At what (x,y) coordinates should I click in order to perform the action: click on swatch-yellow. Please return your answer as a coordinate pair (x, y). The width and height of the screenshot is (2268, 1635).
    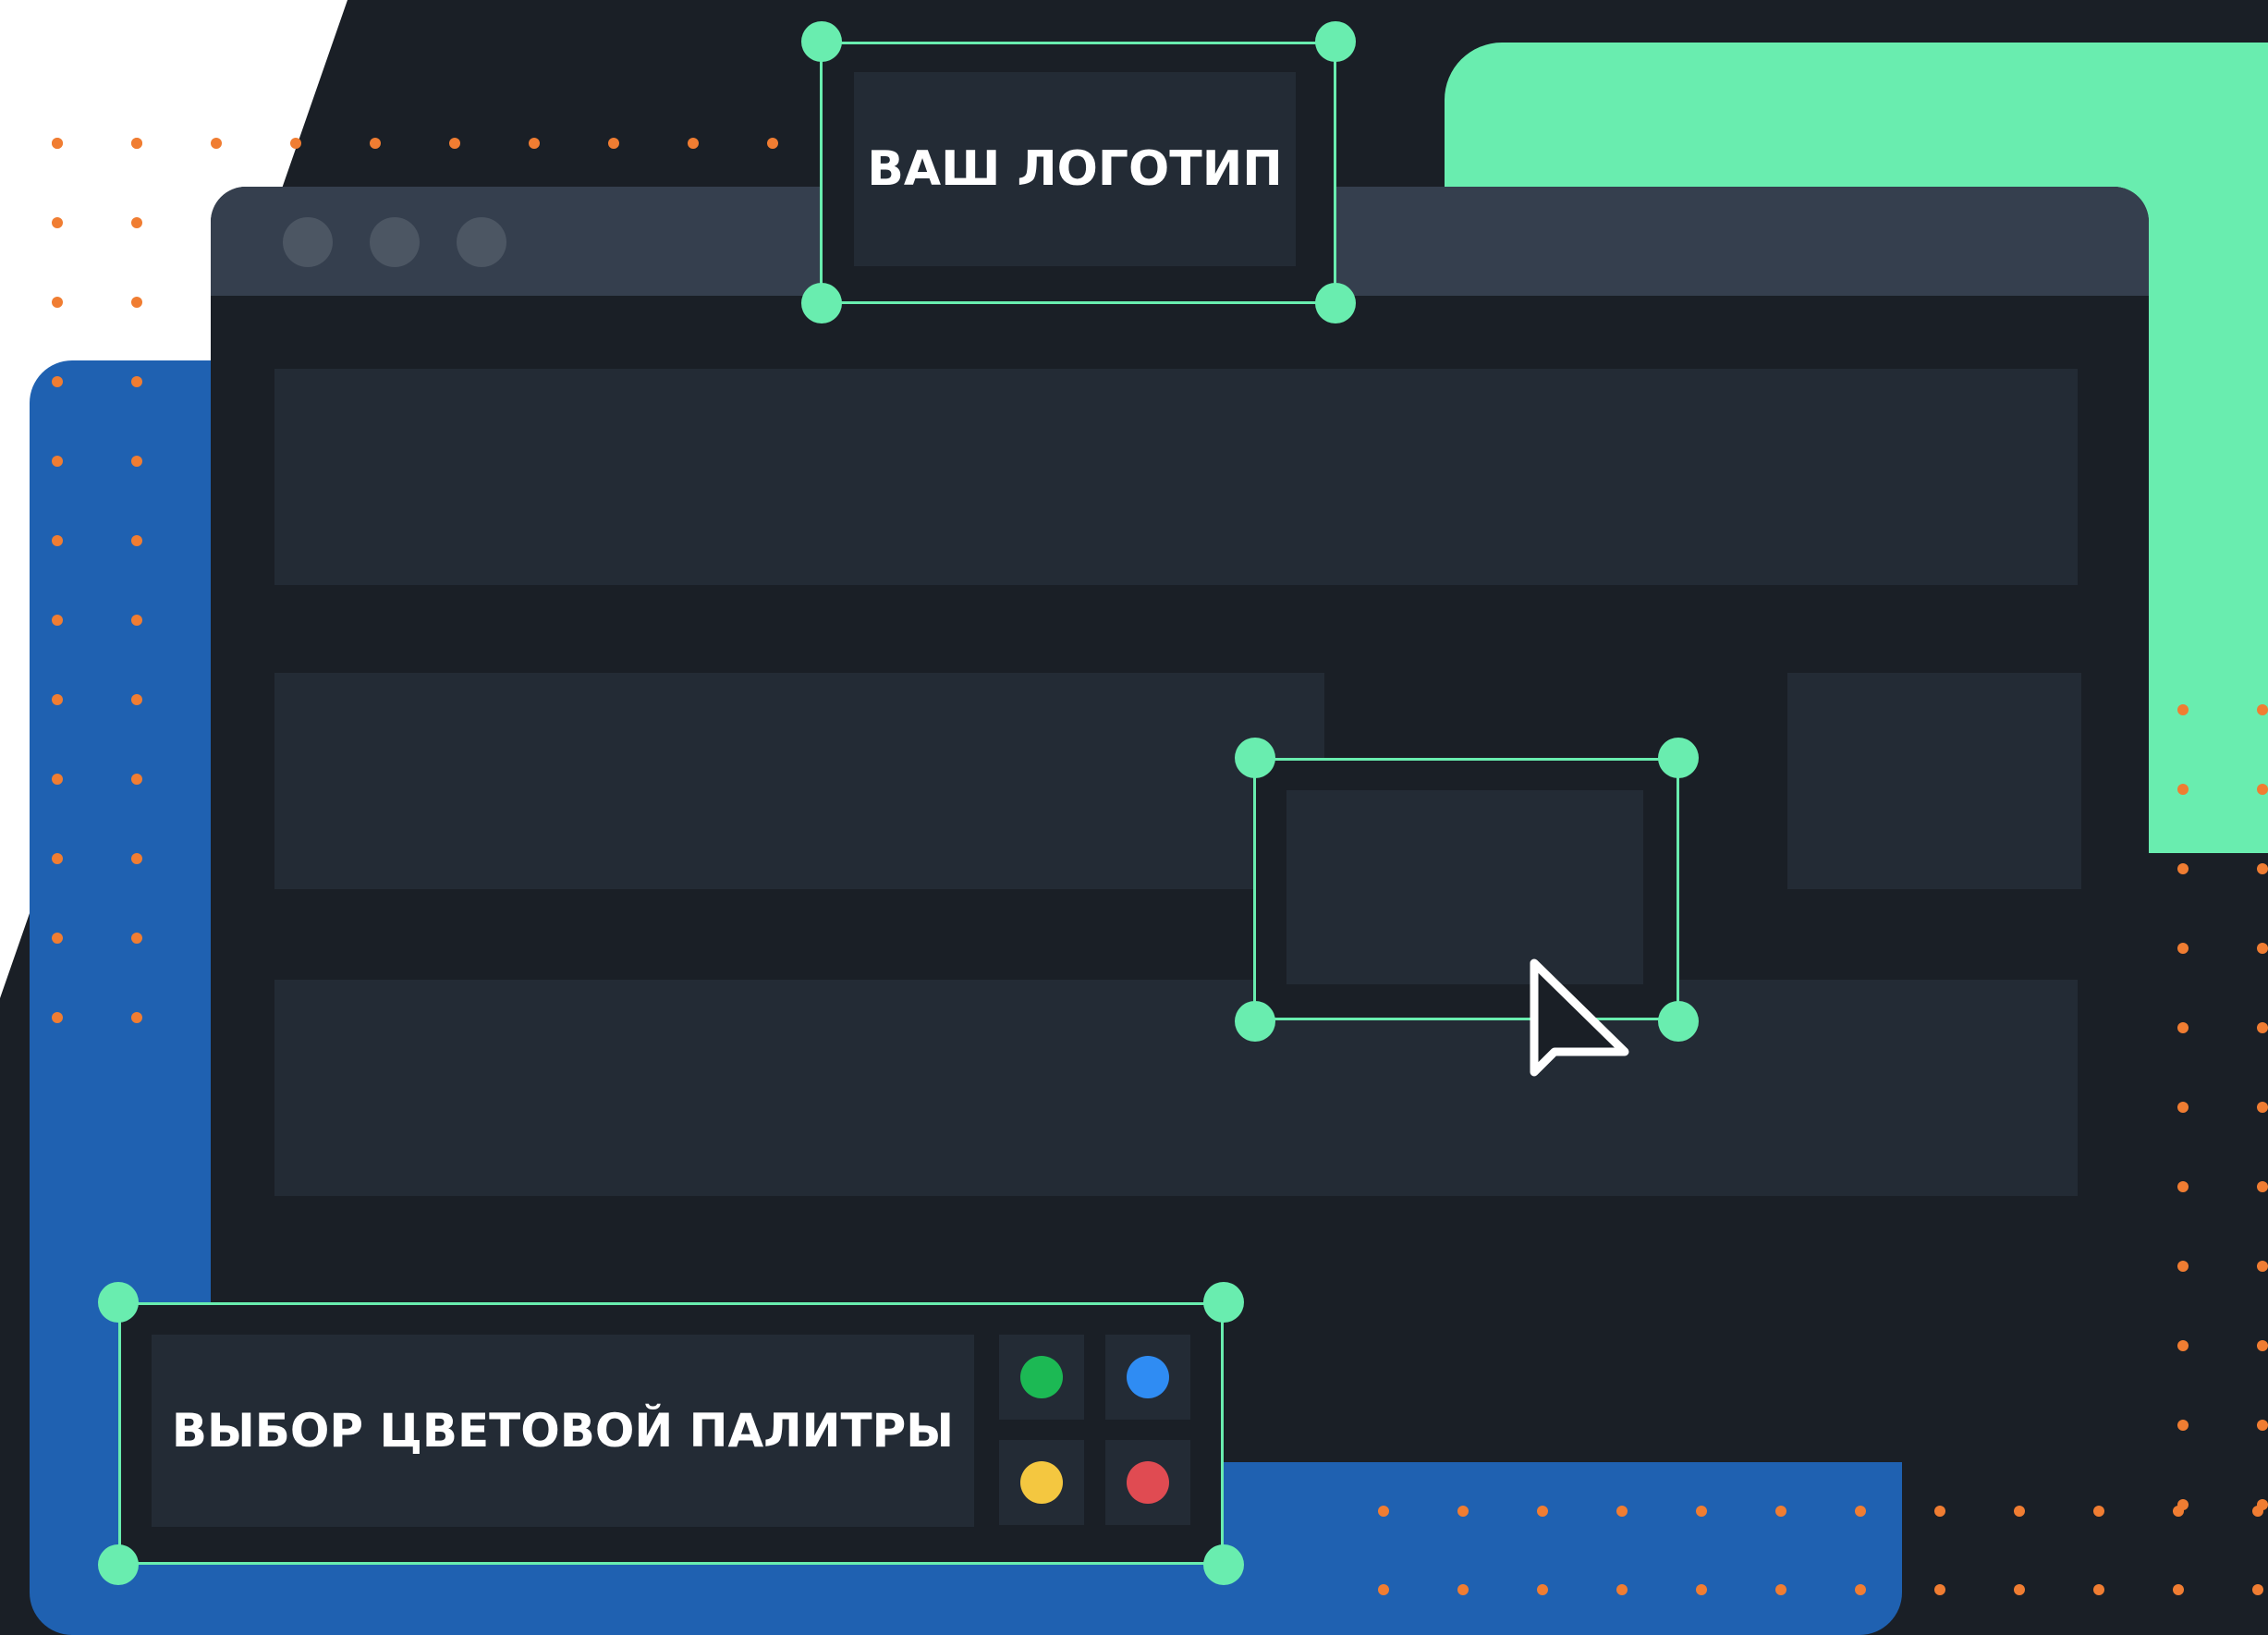
    Looking at the image, I should click on (1042, 1482).